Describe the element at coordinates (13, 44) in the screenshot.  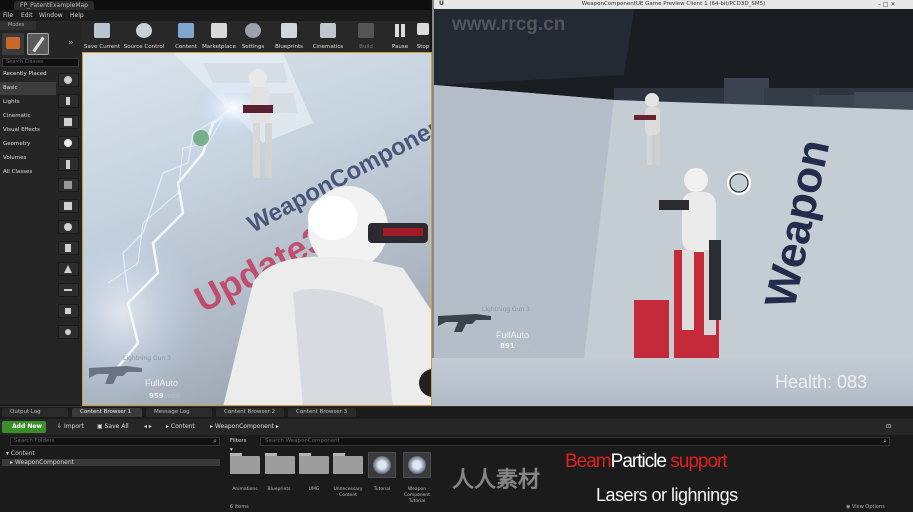
I see `place-mode-icon` at that location.